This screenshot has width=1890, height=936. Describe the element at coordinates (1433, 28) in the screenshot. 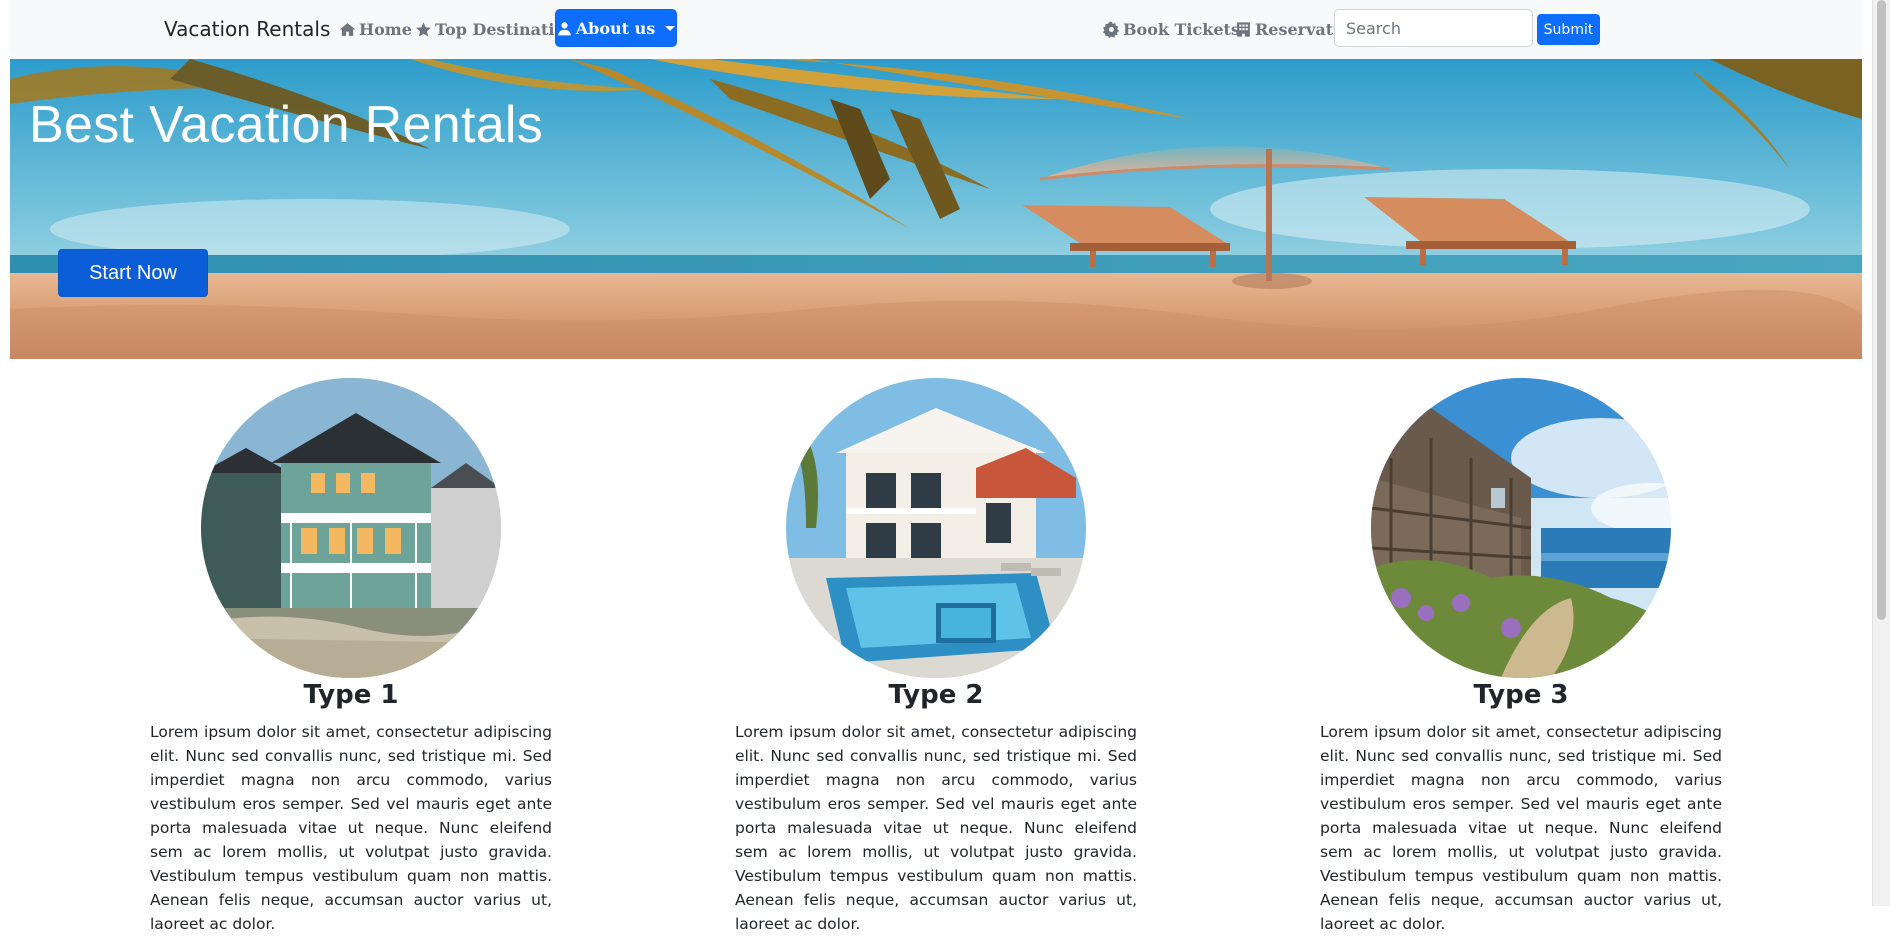

I see `search-input` at that location.